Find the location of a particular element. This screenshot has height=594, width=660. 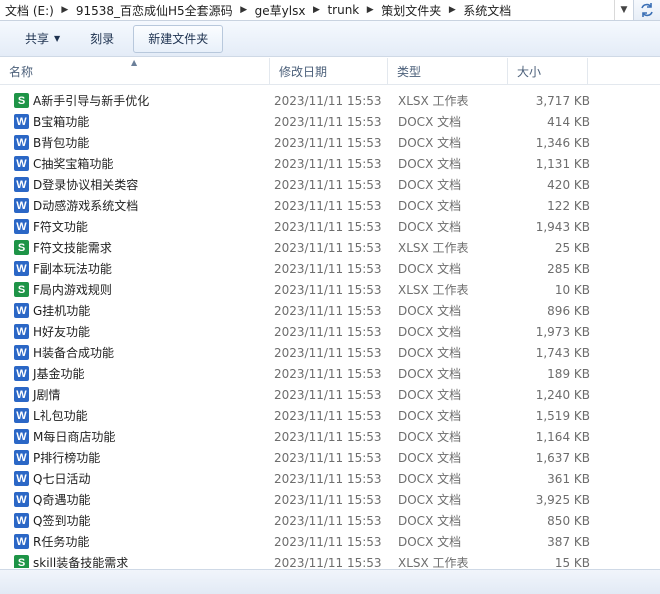

breadcrumb-item: ge草ylsx is located at coordinates (280, 10).